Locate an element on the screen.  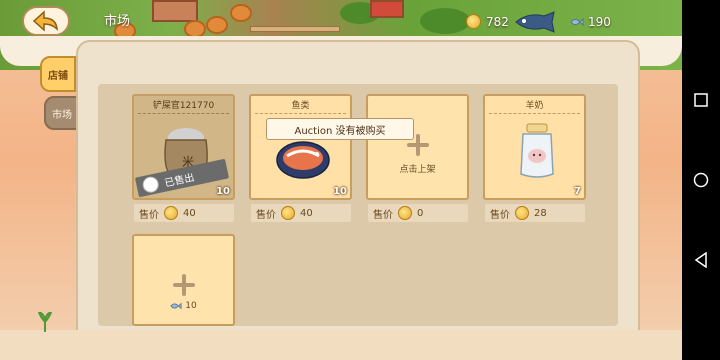
coin-balance: 782 is located at coordinates (487, 21).